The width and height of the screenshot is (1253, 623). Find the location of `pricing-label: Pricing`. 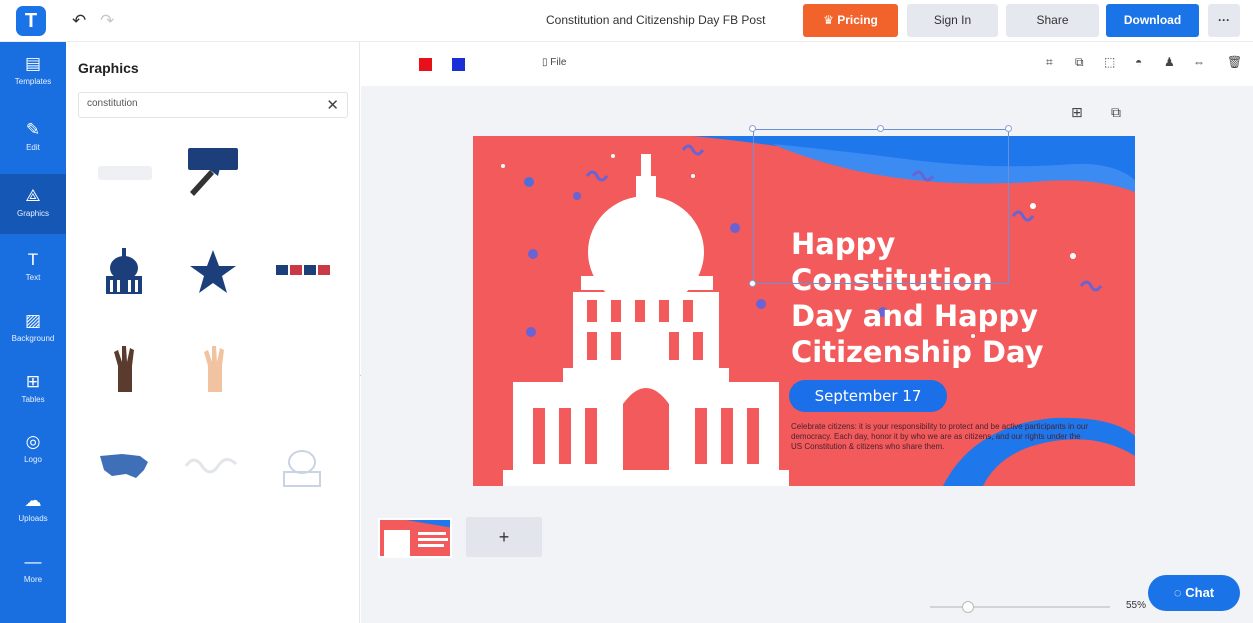

pricing-label: Pricing is located at coordinates (857, 20).